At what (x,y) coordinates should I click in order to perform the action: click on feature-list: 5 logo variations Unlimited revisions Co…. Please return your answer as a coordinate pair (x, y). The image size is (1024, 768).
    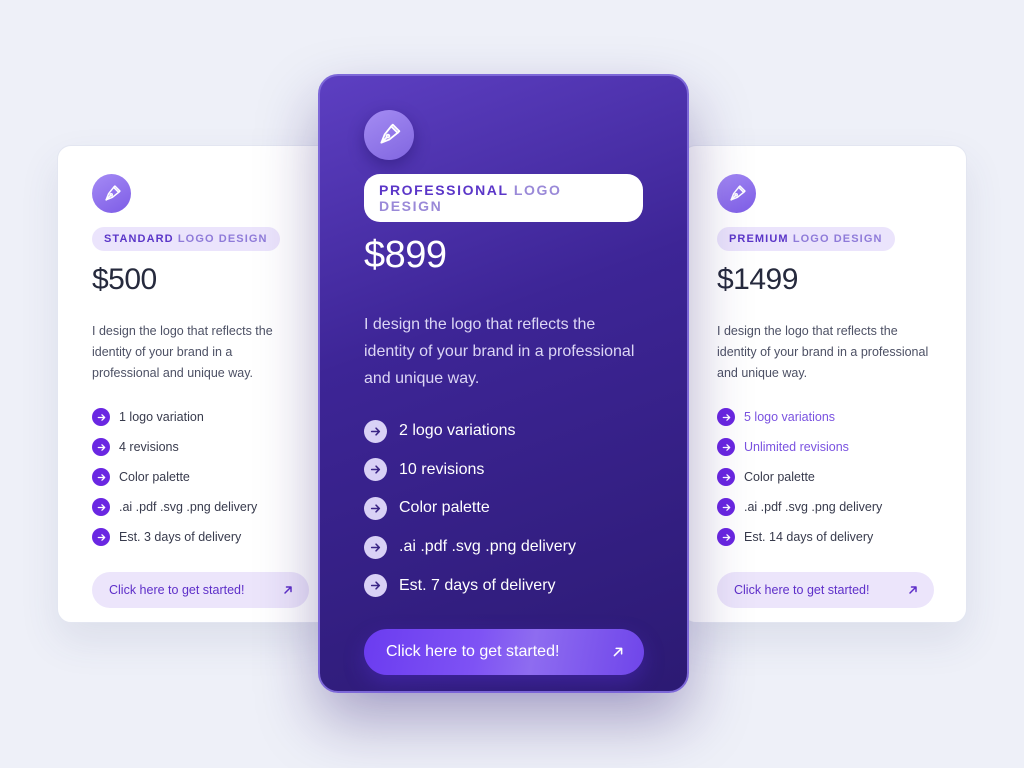
    Looking at the image, I should click on (824, 477).